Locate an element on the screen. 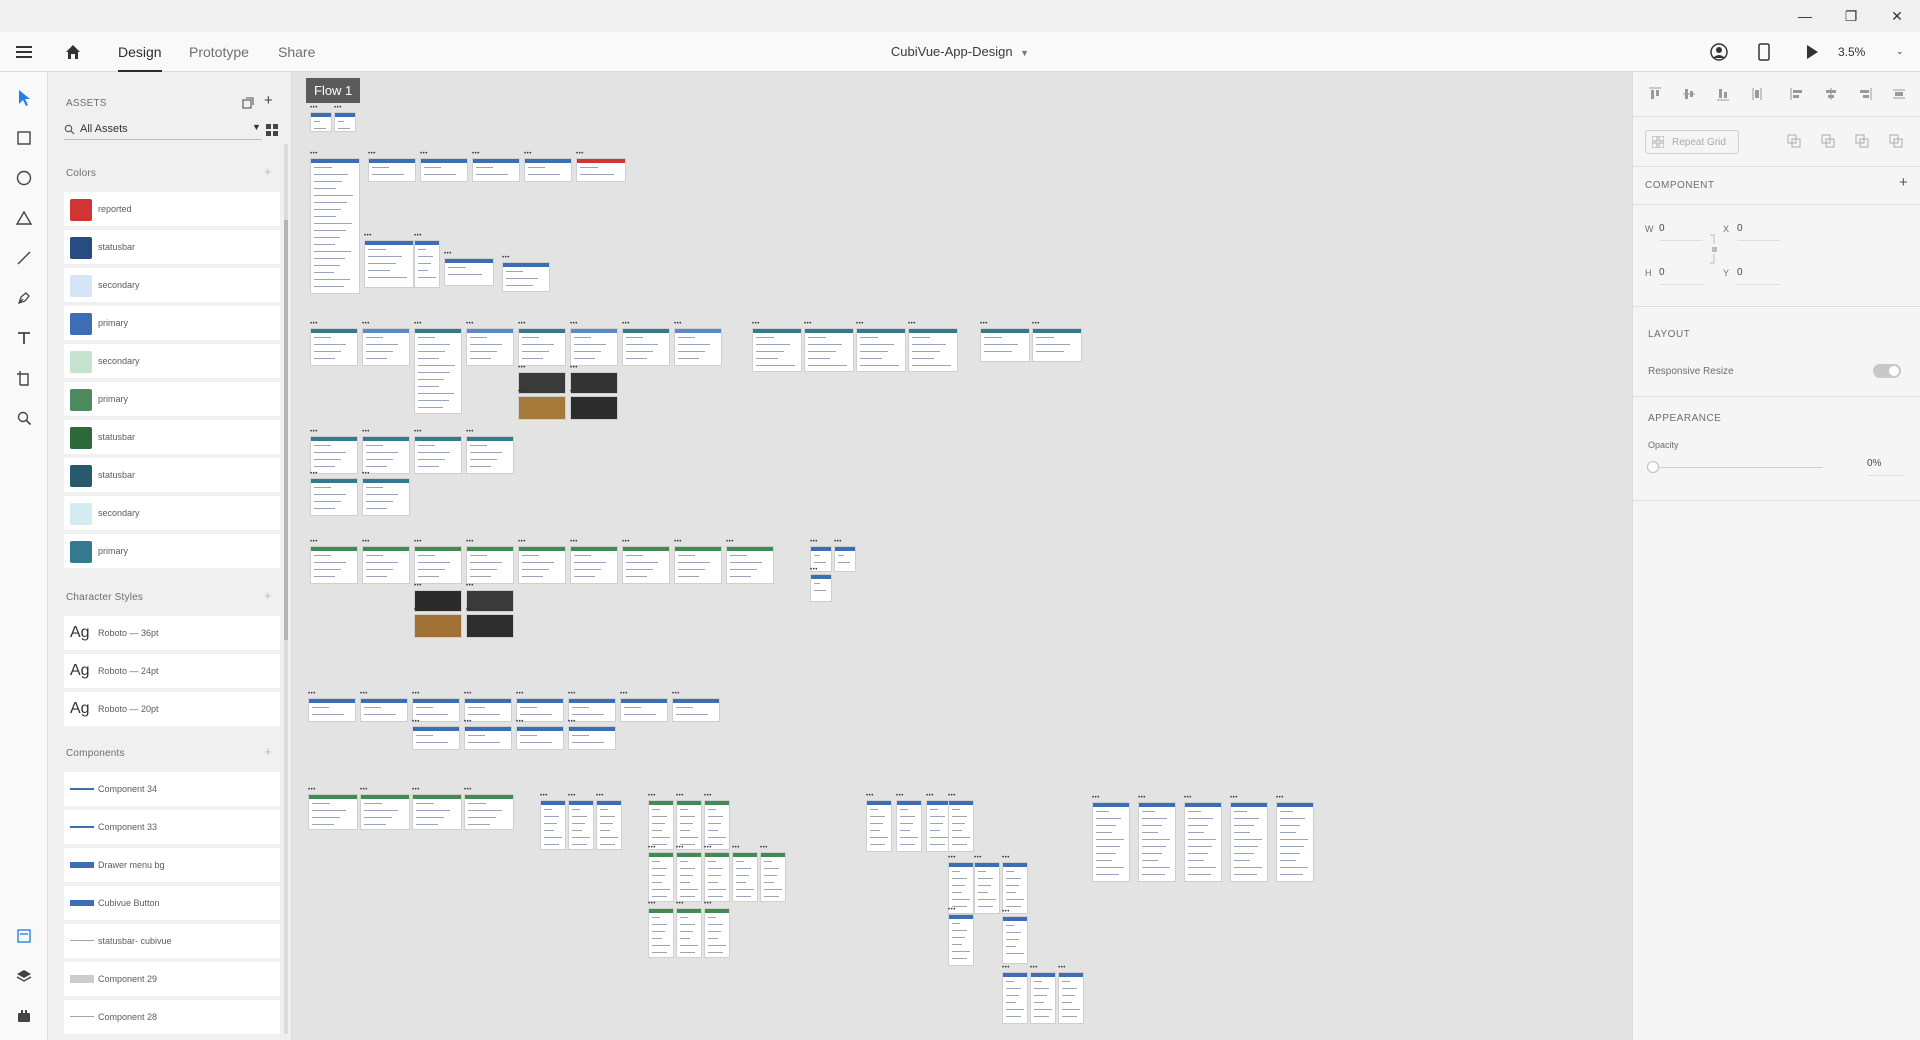 This screenshot has height=1040, width=1920. polygon-tool-icon is located at coordinates (24, 218).